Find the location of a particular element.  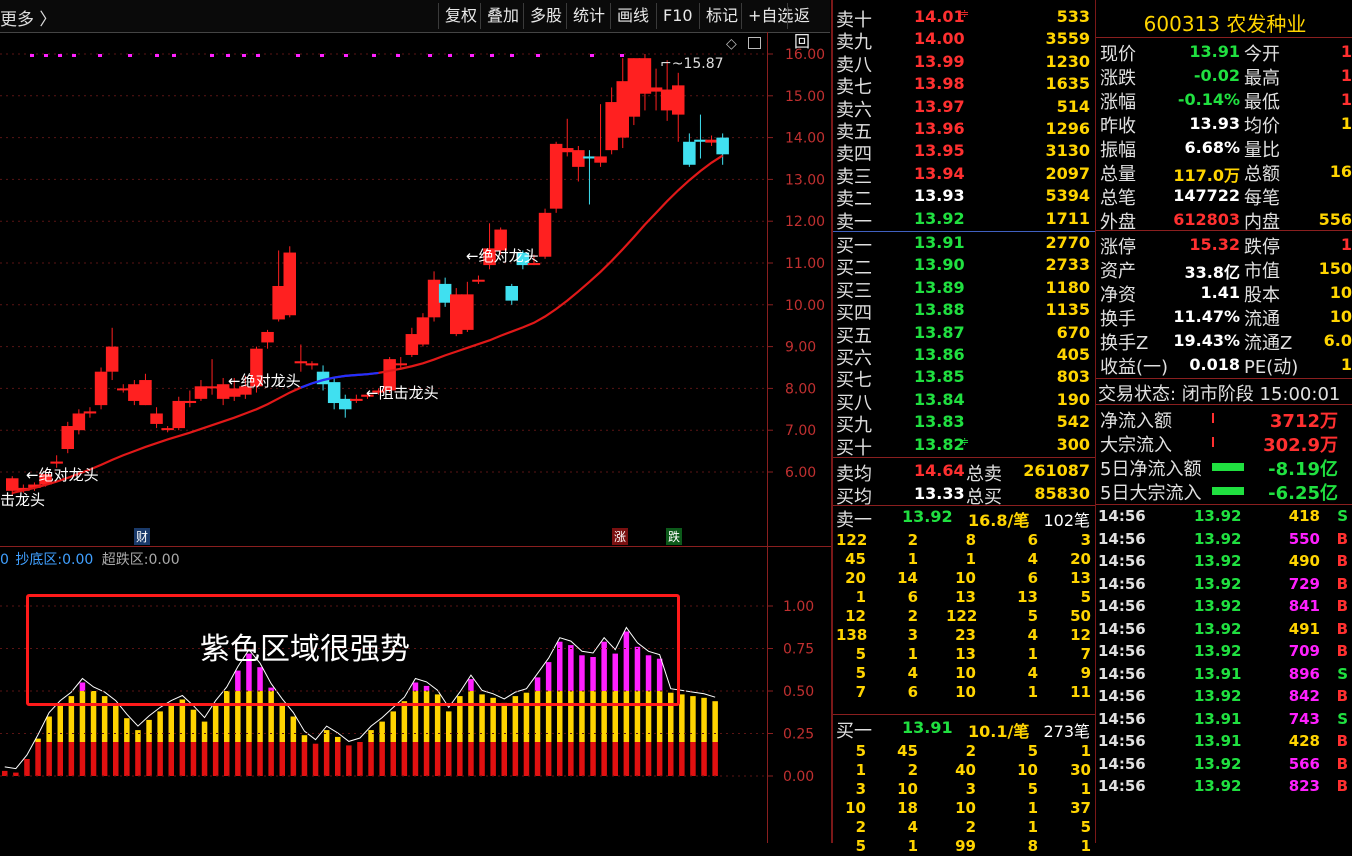

signal-annotation: ←绝对龙头 is located at coordinates (62, 475).